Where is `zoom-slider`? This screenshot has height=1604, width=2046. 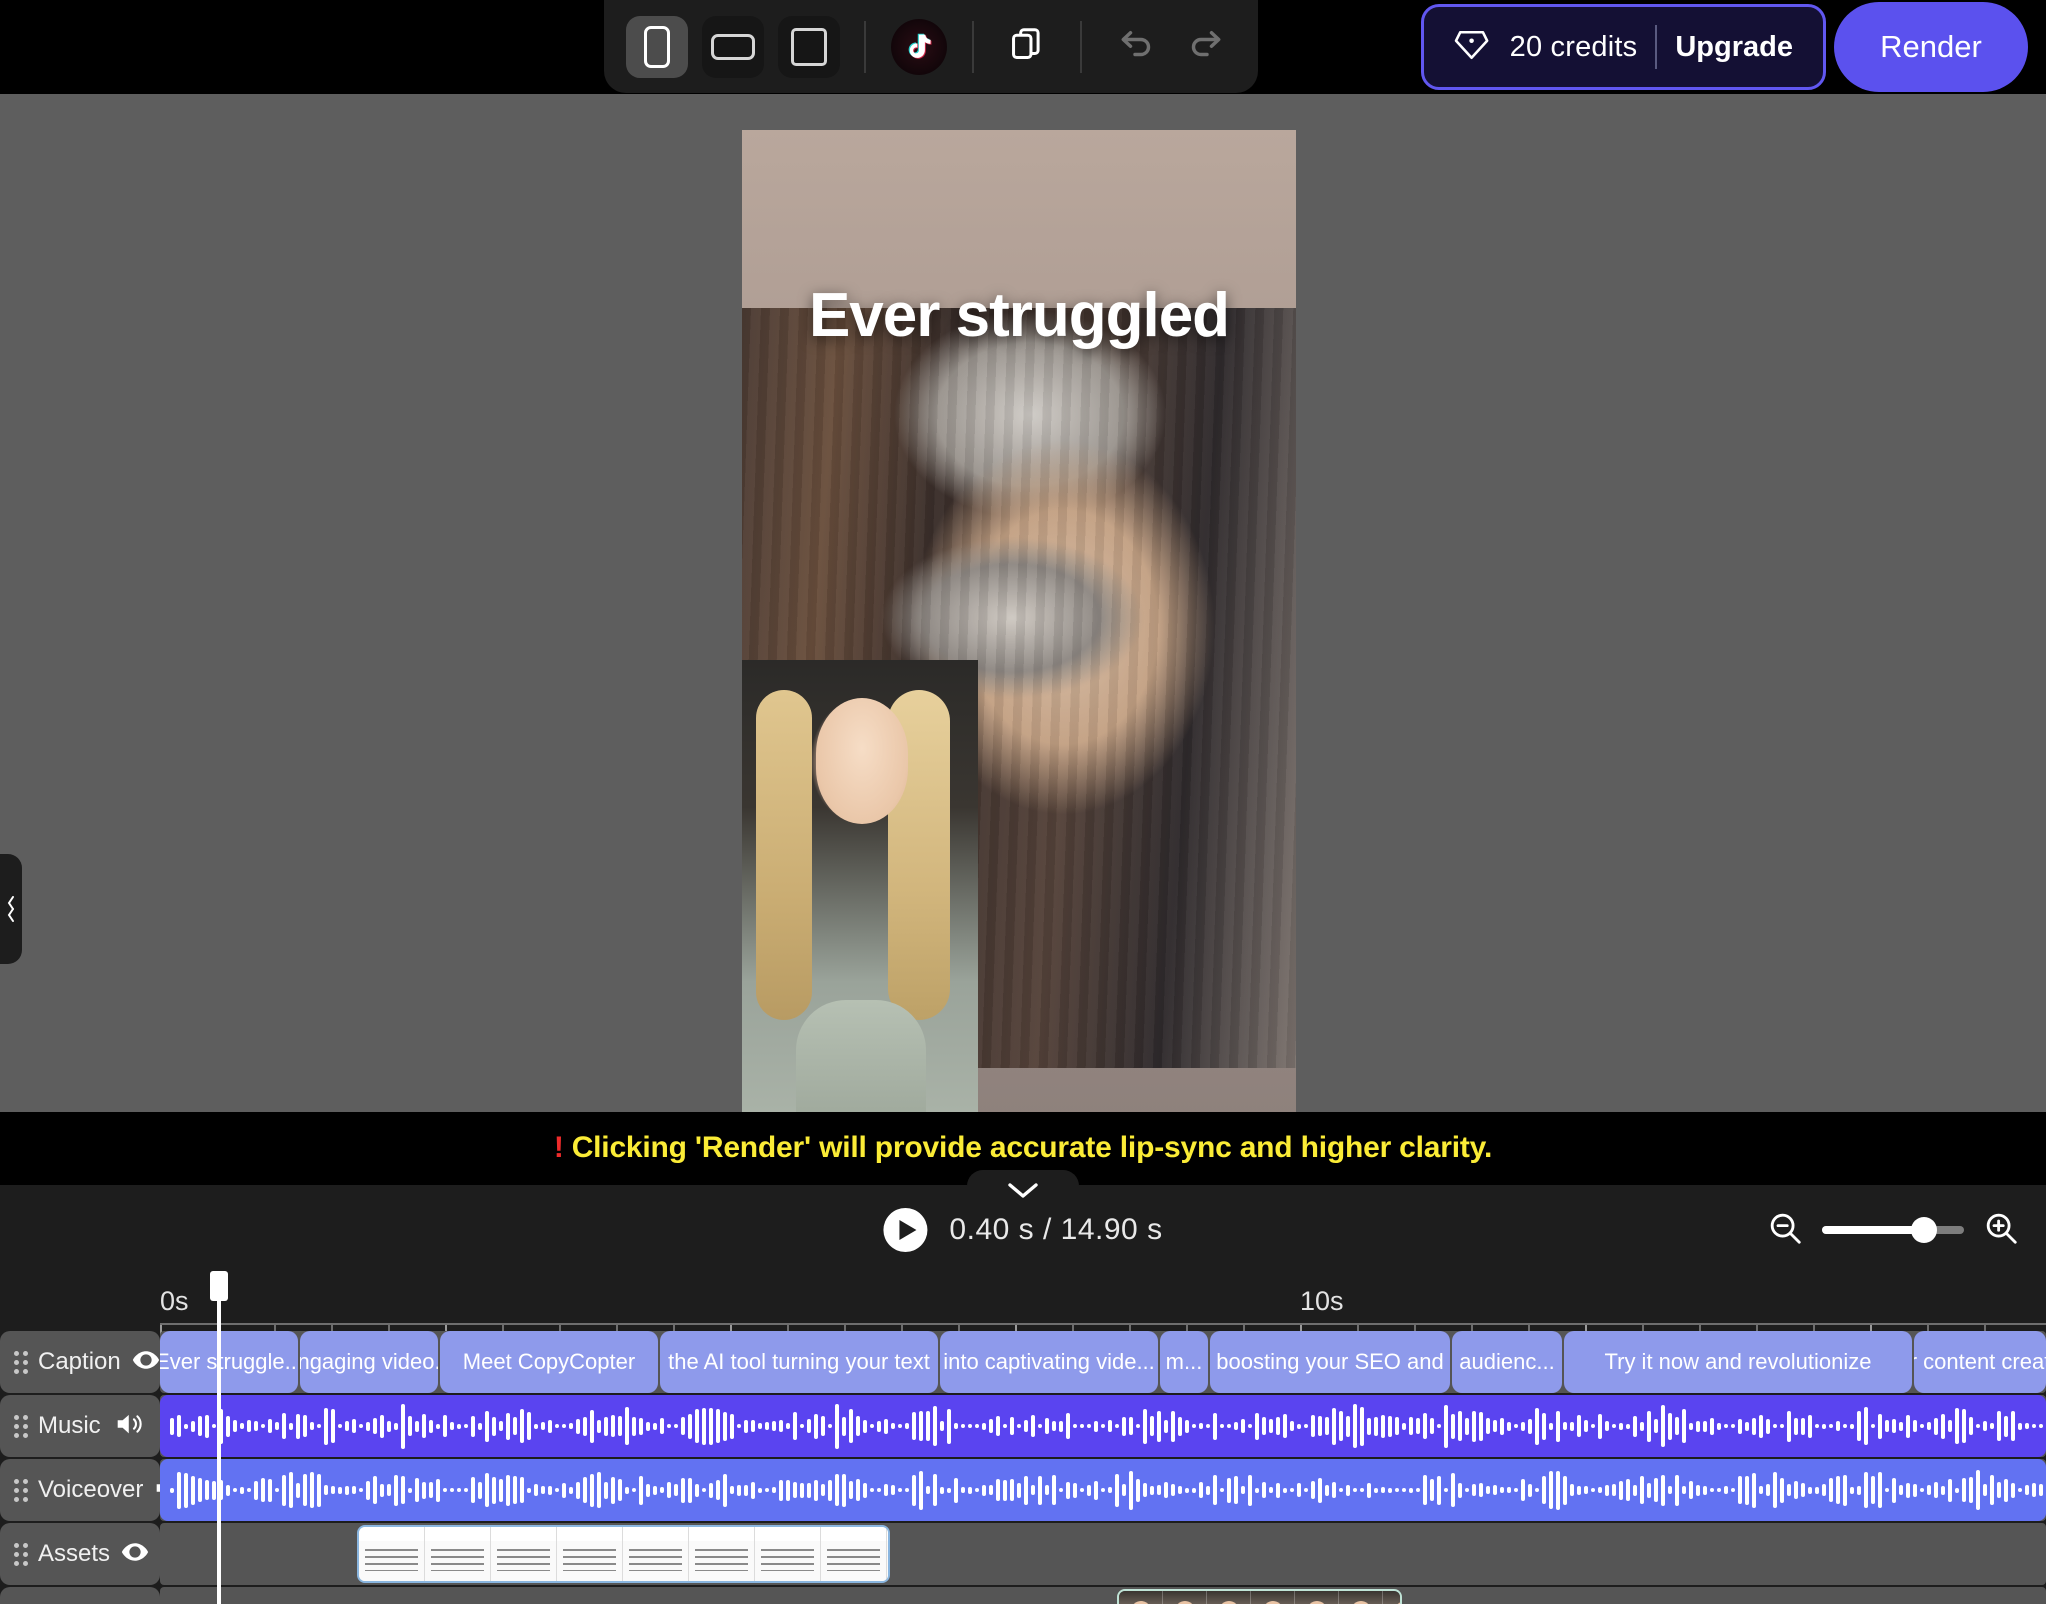
zoom-slider is located at coordinates (1893, 1230).